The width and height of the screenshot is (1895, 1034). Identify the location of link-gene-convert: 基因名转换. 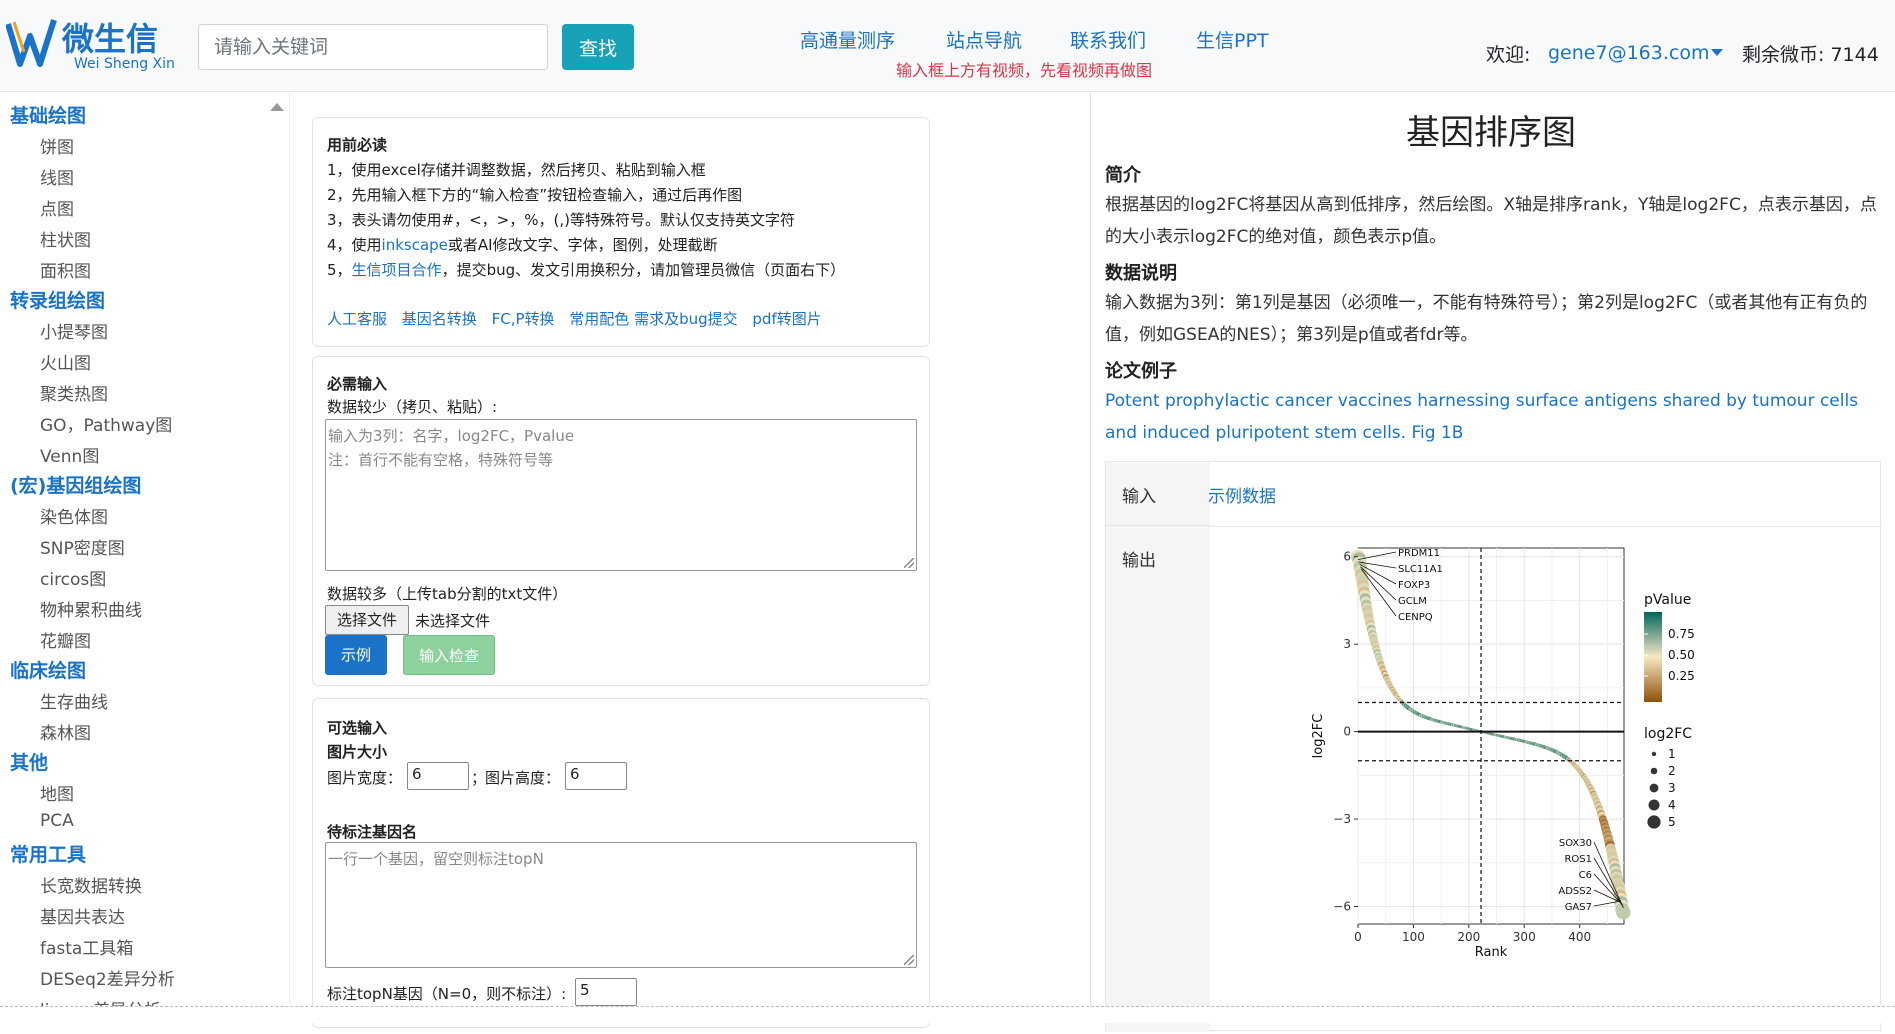
(439, 319).